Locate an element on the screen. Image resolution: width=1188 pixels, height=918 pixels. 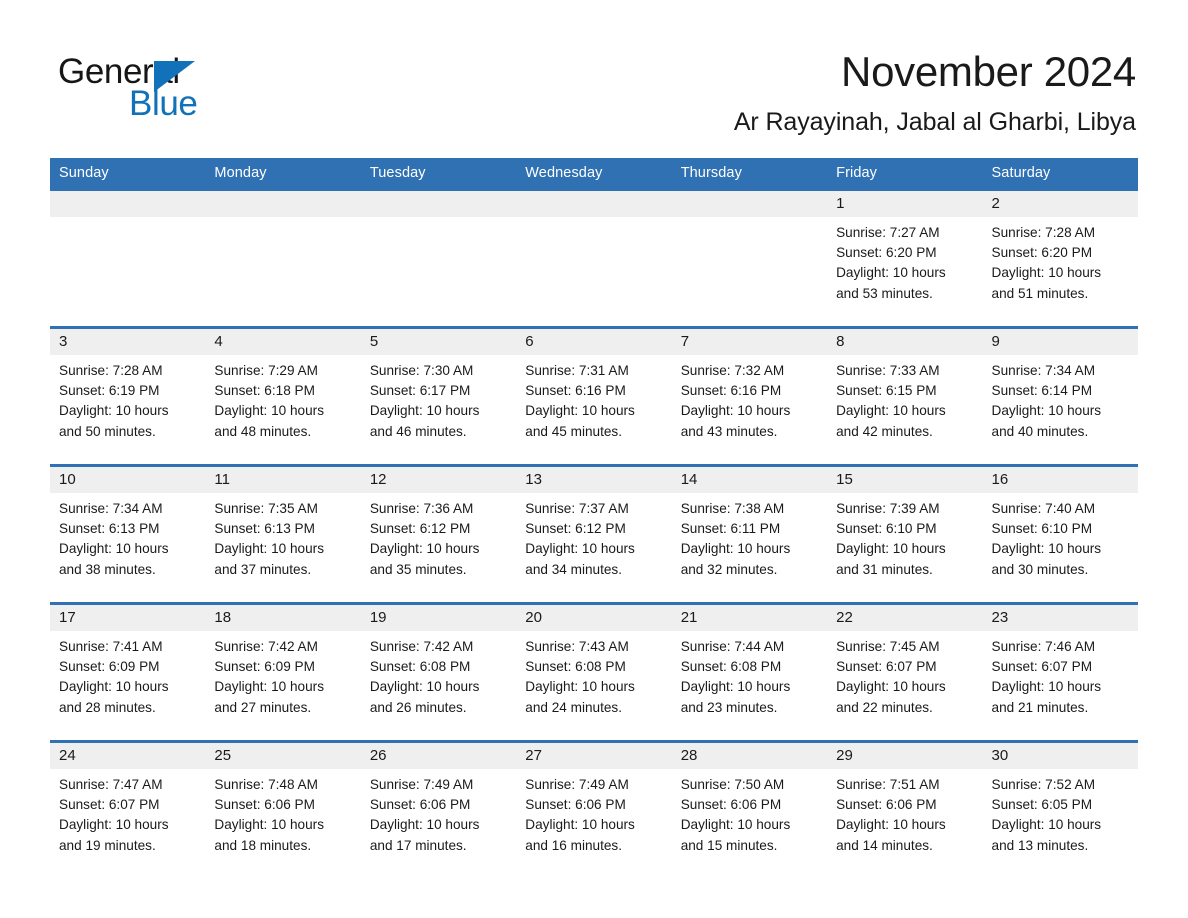
day-number: 17 is located at coordinates (67, 617).